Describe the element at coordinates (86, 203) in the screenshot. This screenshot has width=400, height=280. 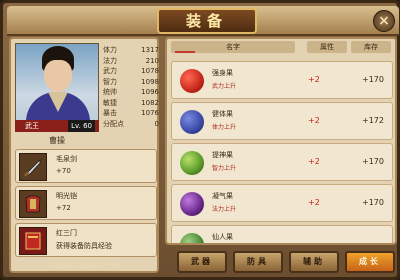
I see `equip-slot-armor: 明光铠 +72` at that location.